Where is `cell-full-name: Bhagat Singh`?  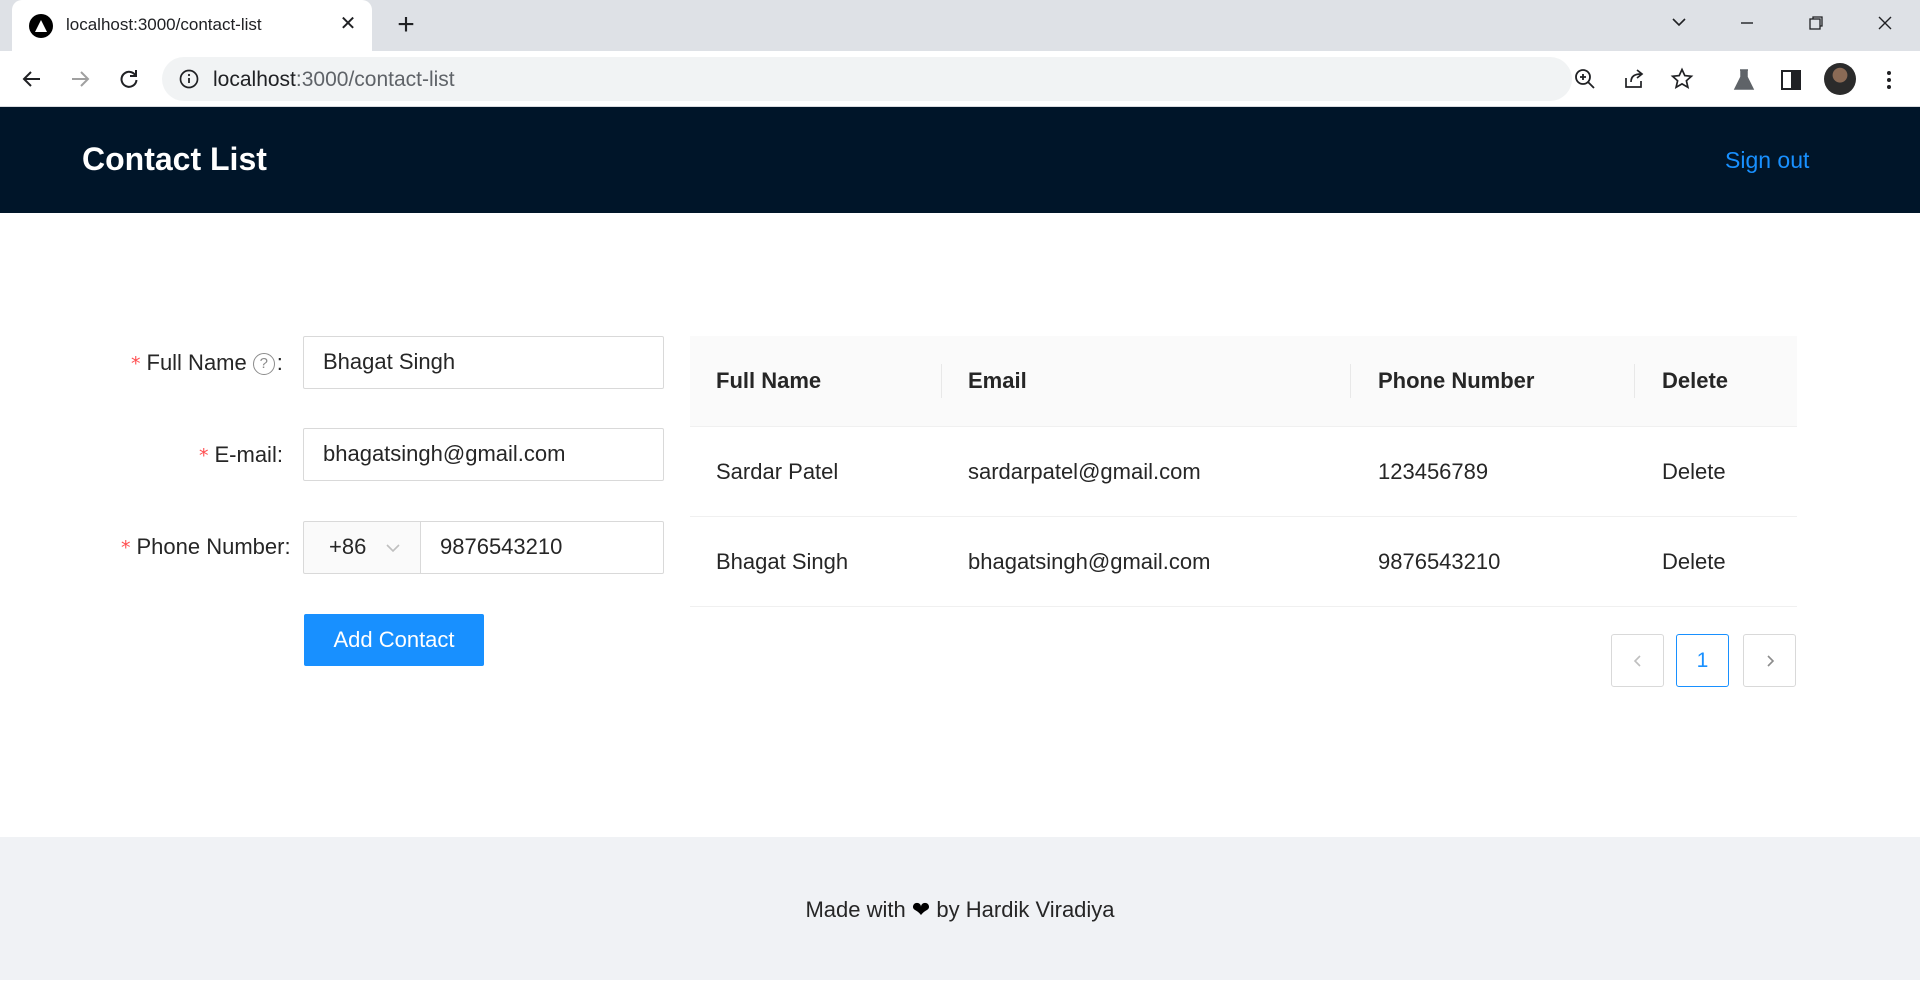 cell-full-name: Bhagat Singh is located at coordinates (782, 561).